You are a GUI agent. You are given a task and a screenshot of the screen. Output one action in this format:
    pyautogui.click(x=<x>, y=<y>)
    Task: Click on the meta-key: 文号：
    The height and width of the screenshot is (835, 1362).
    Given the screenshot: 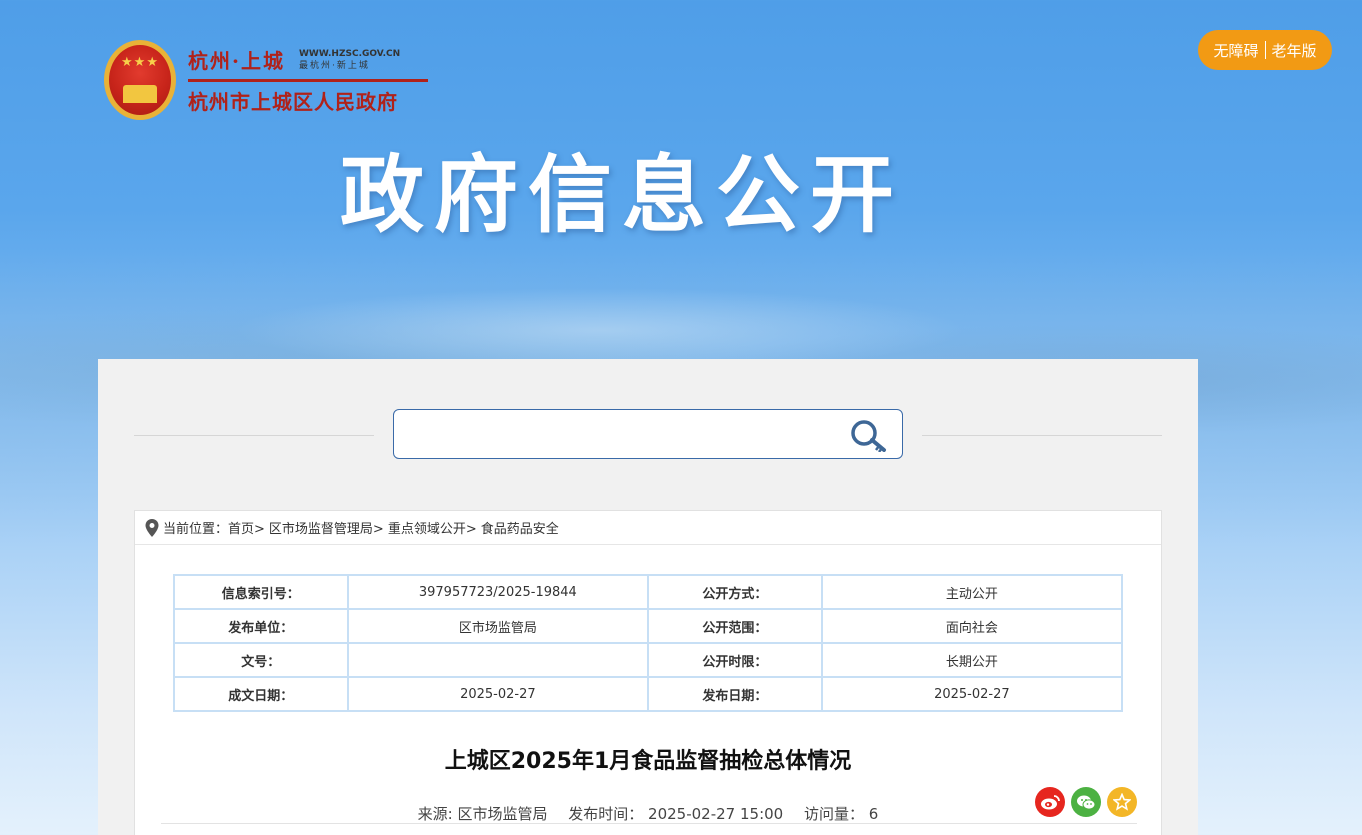 What is the action you would take?
    pyautogui.click(x=261, y=660)
    